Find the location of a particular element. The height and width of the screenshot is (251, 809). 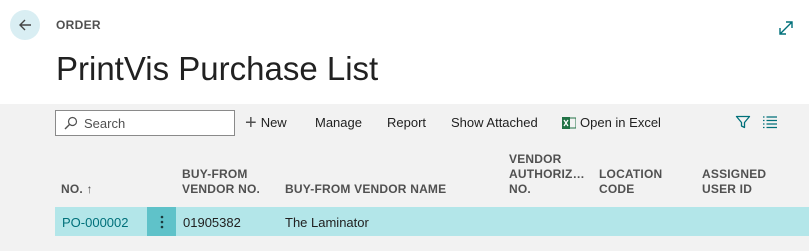

column-header-text: NO. is located at coordinates (520, 189).